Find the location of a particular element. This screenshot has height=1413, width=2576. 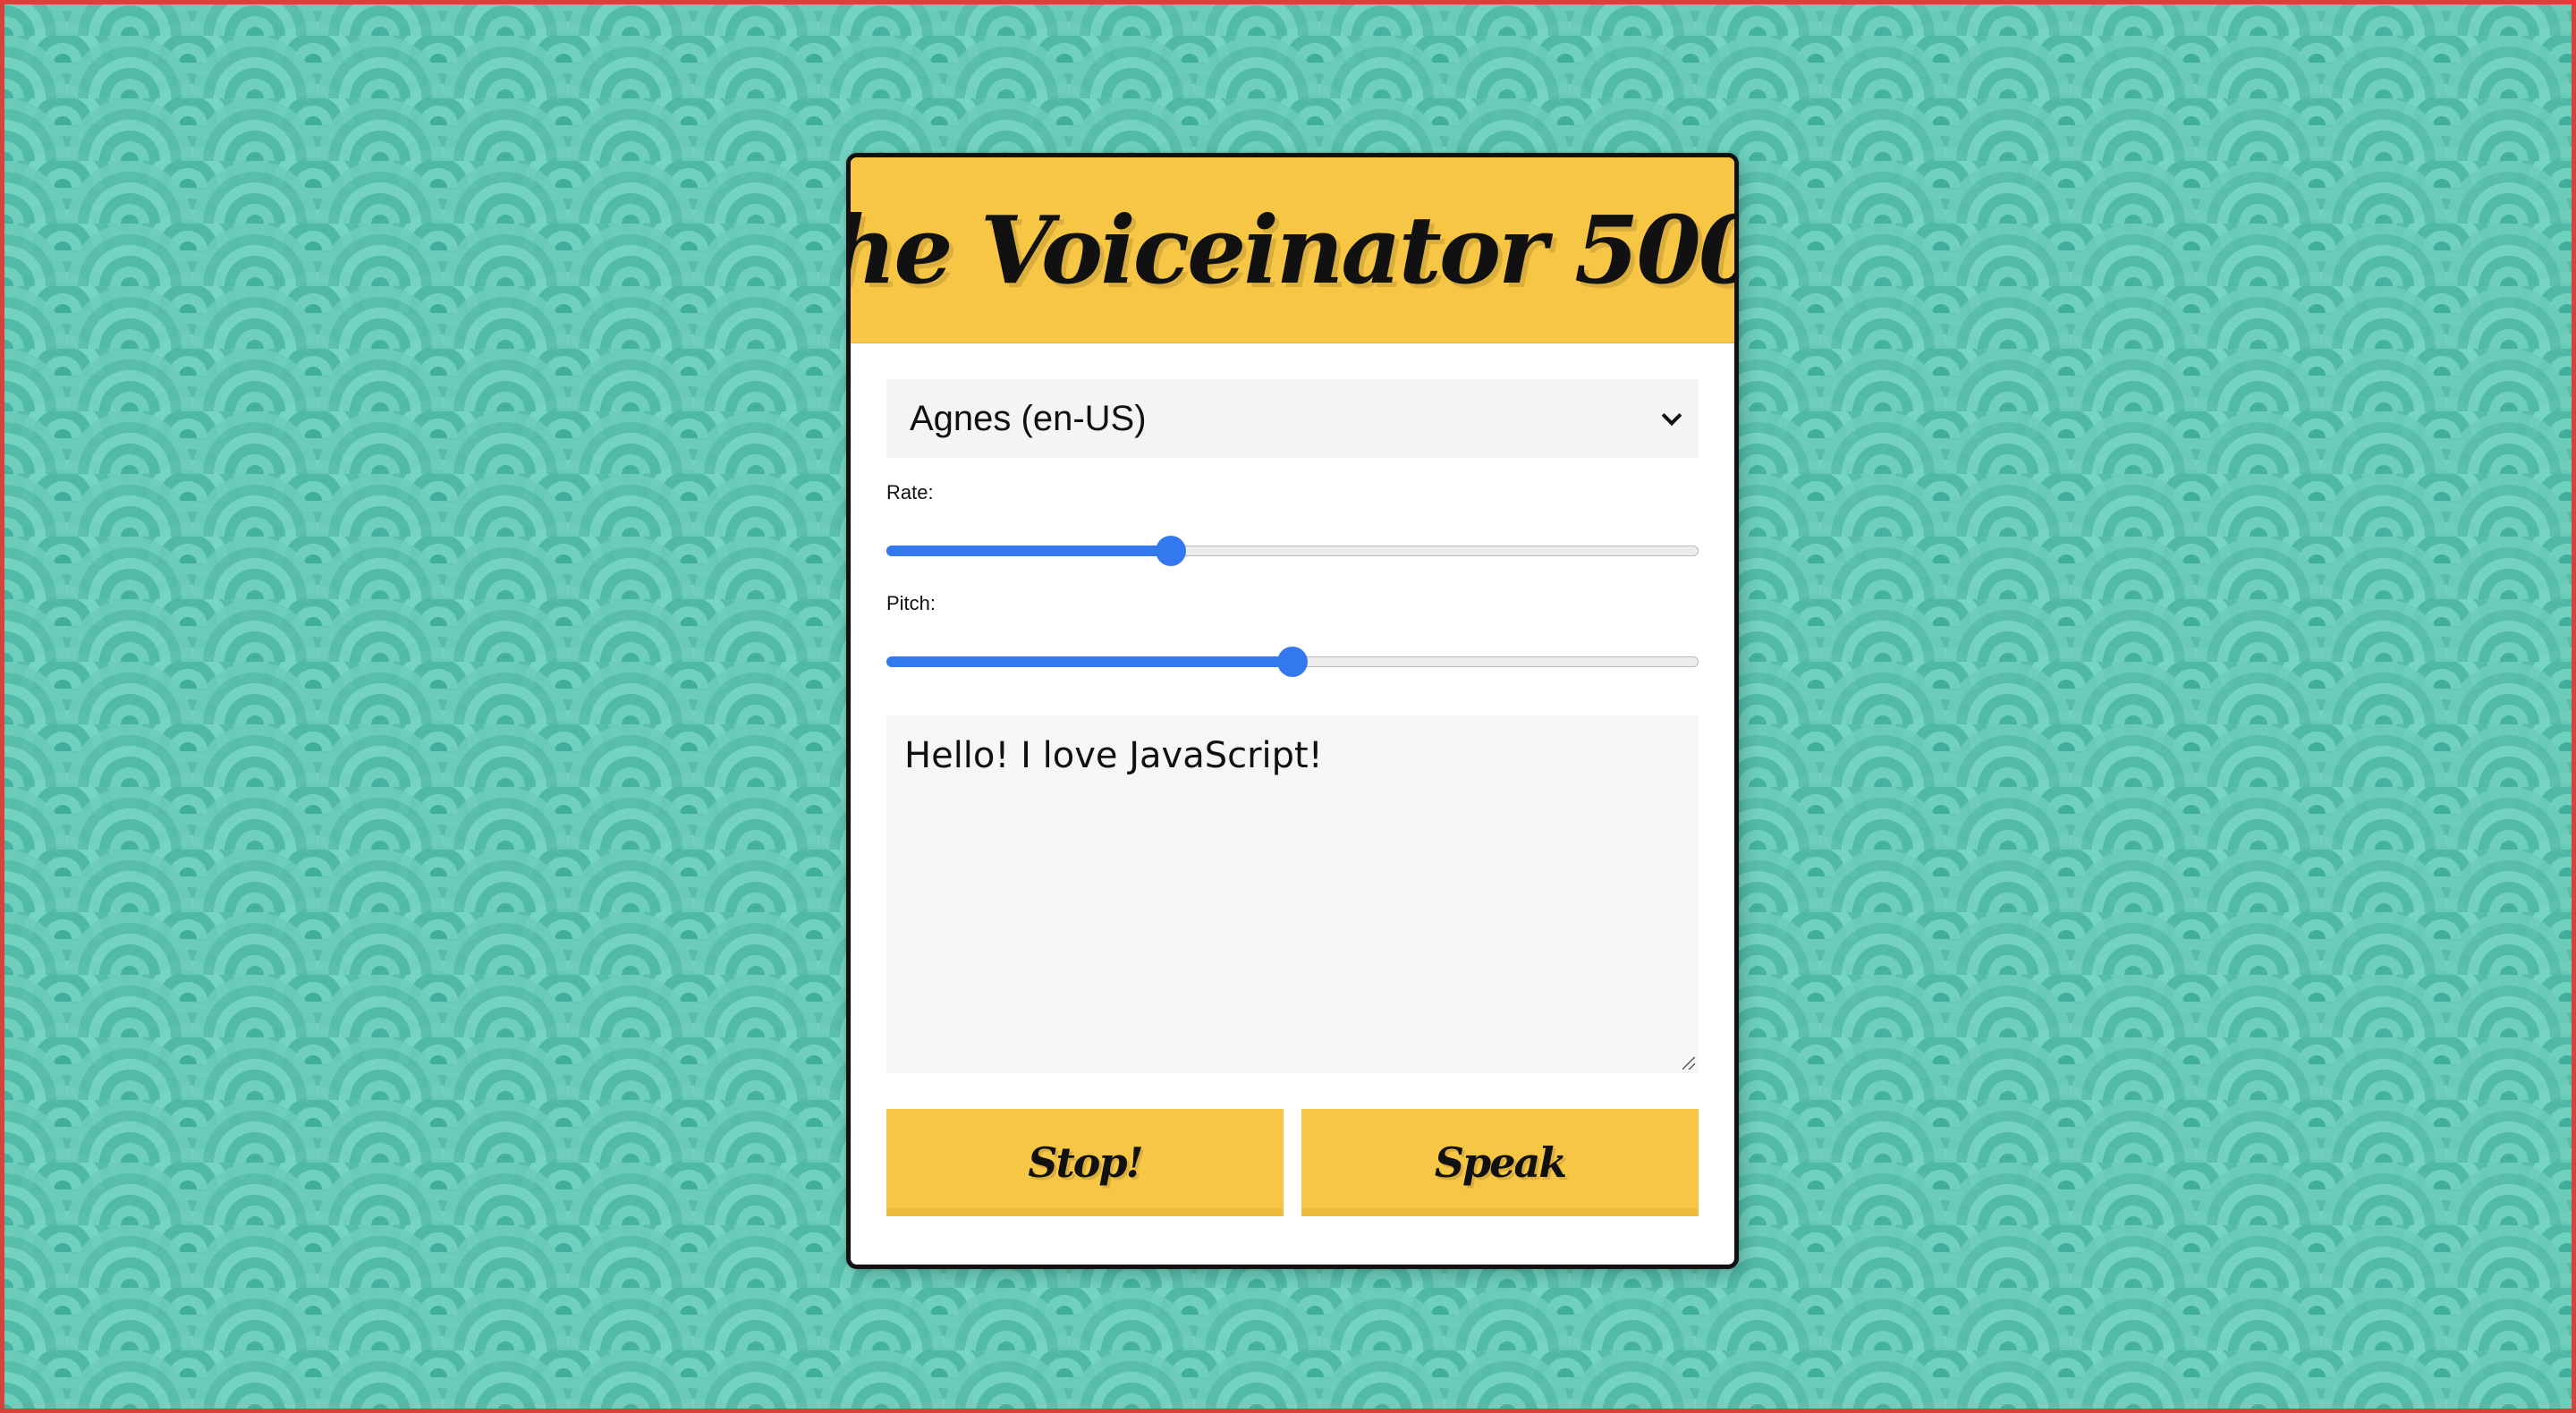

pitch-slider-fill is located at coordinates (1089, 661).